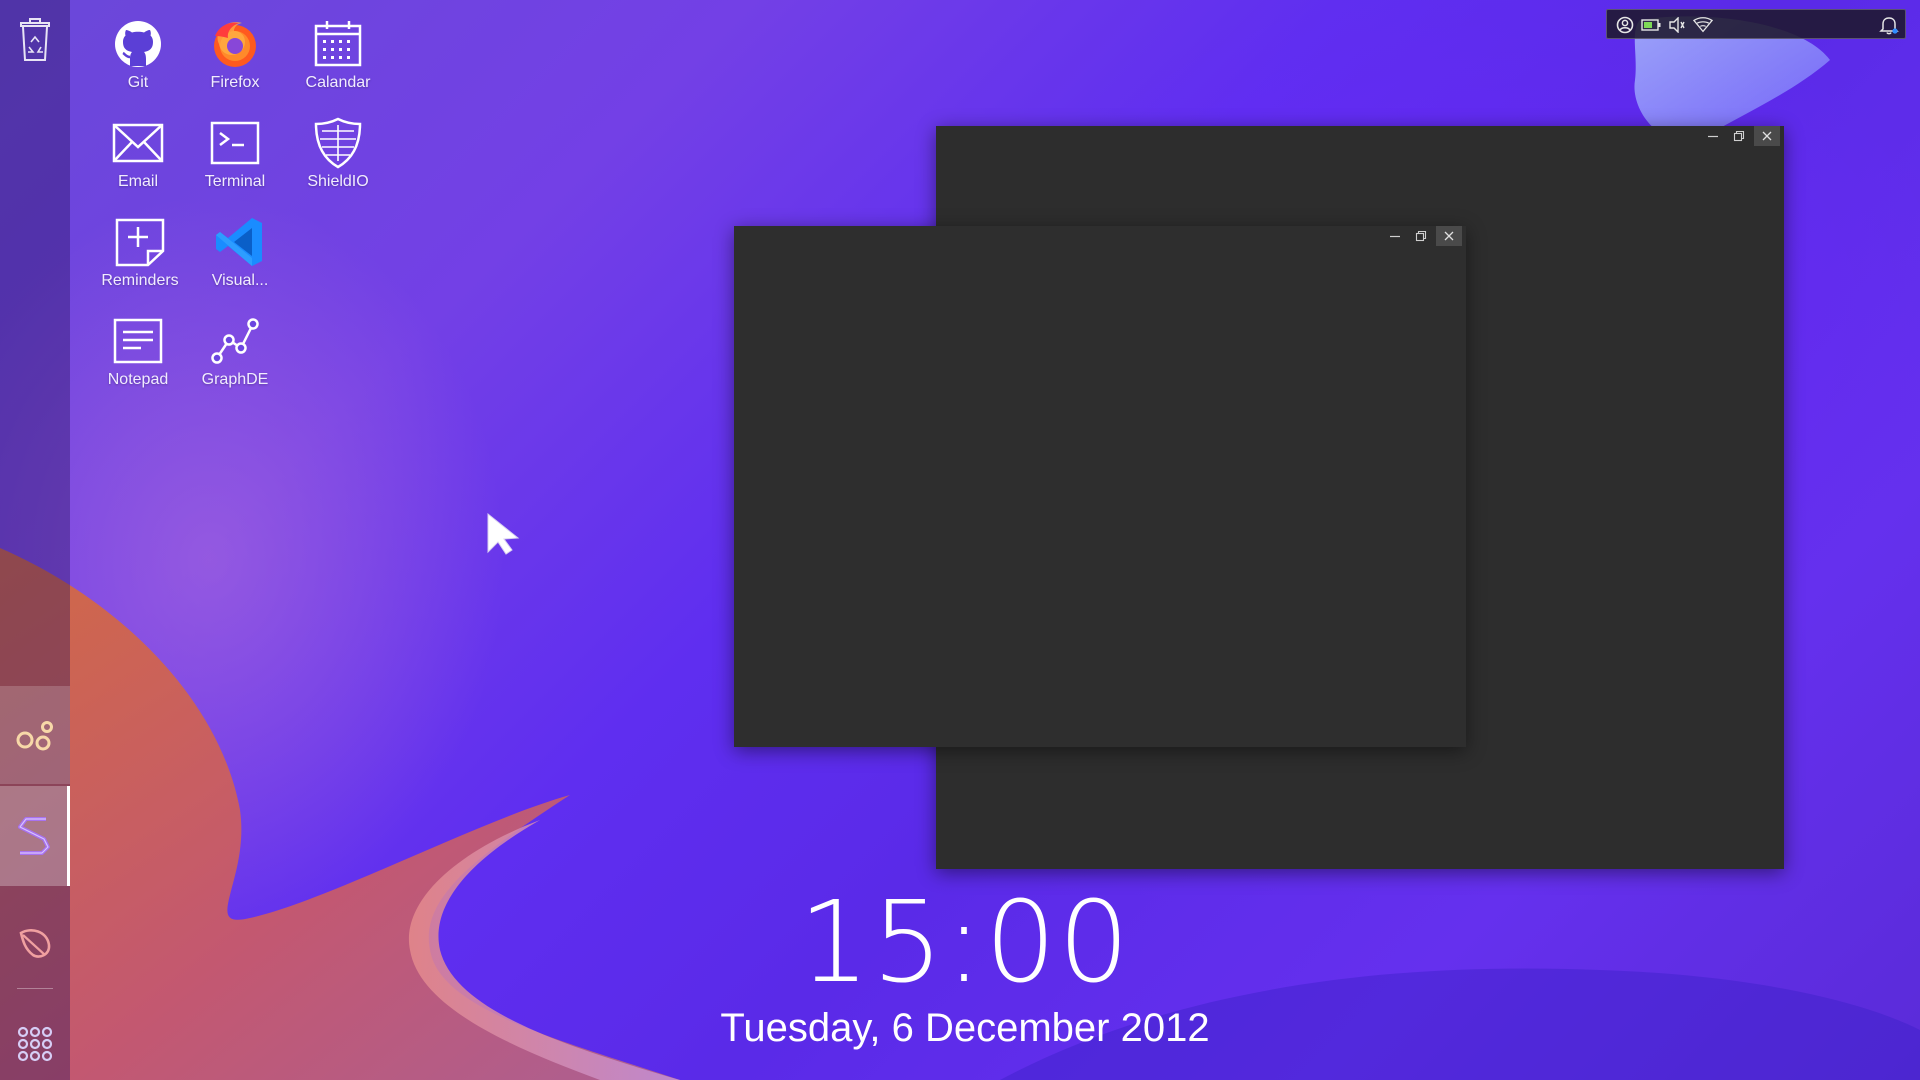  I want to click on desktop-icon-graphde: GraphDE, so click(235, 359).